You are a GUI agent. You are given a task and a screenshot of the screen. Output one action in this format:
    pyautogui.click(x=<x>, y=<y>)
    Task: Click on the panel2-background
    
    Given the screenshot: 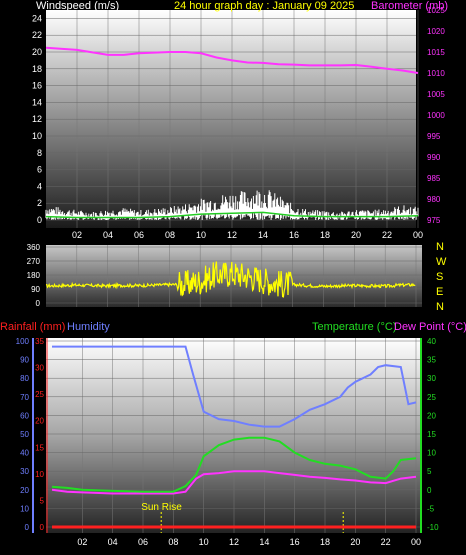 What is the action you would take?
    pyautogui.click(x=234, y=276)
    